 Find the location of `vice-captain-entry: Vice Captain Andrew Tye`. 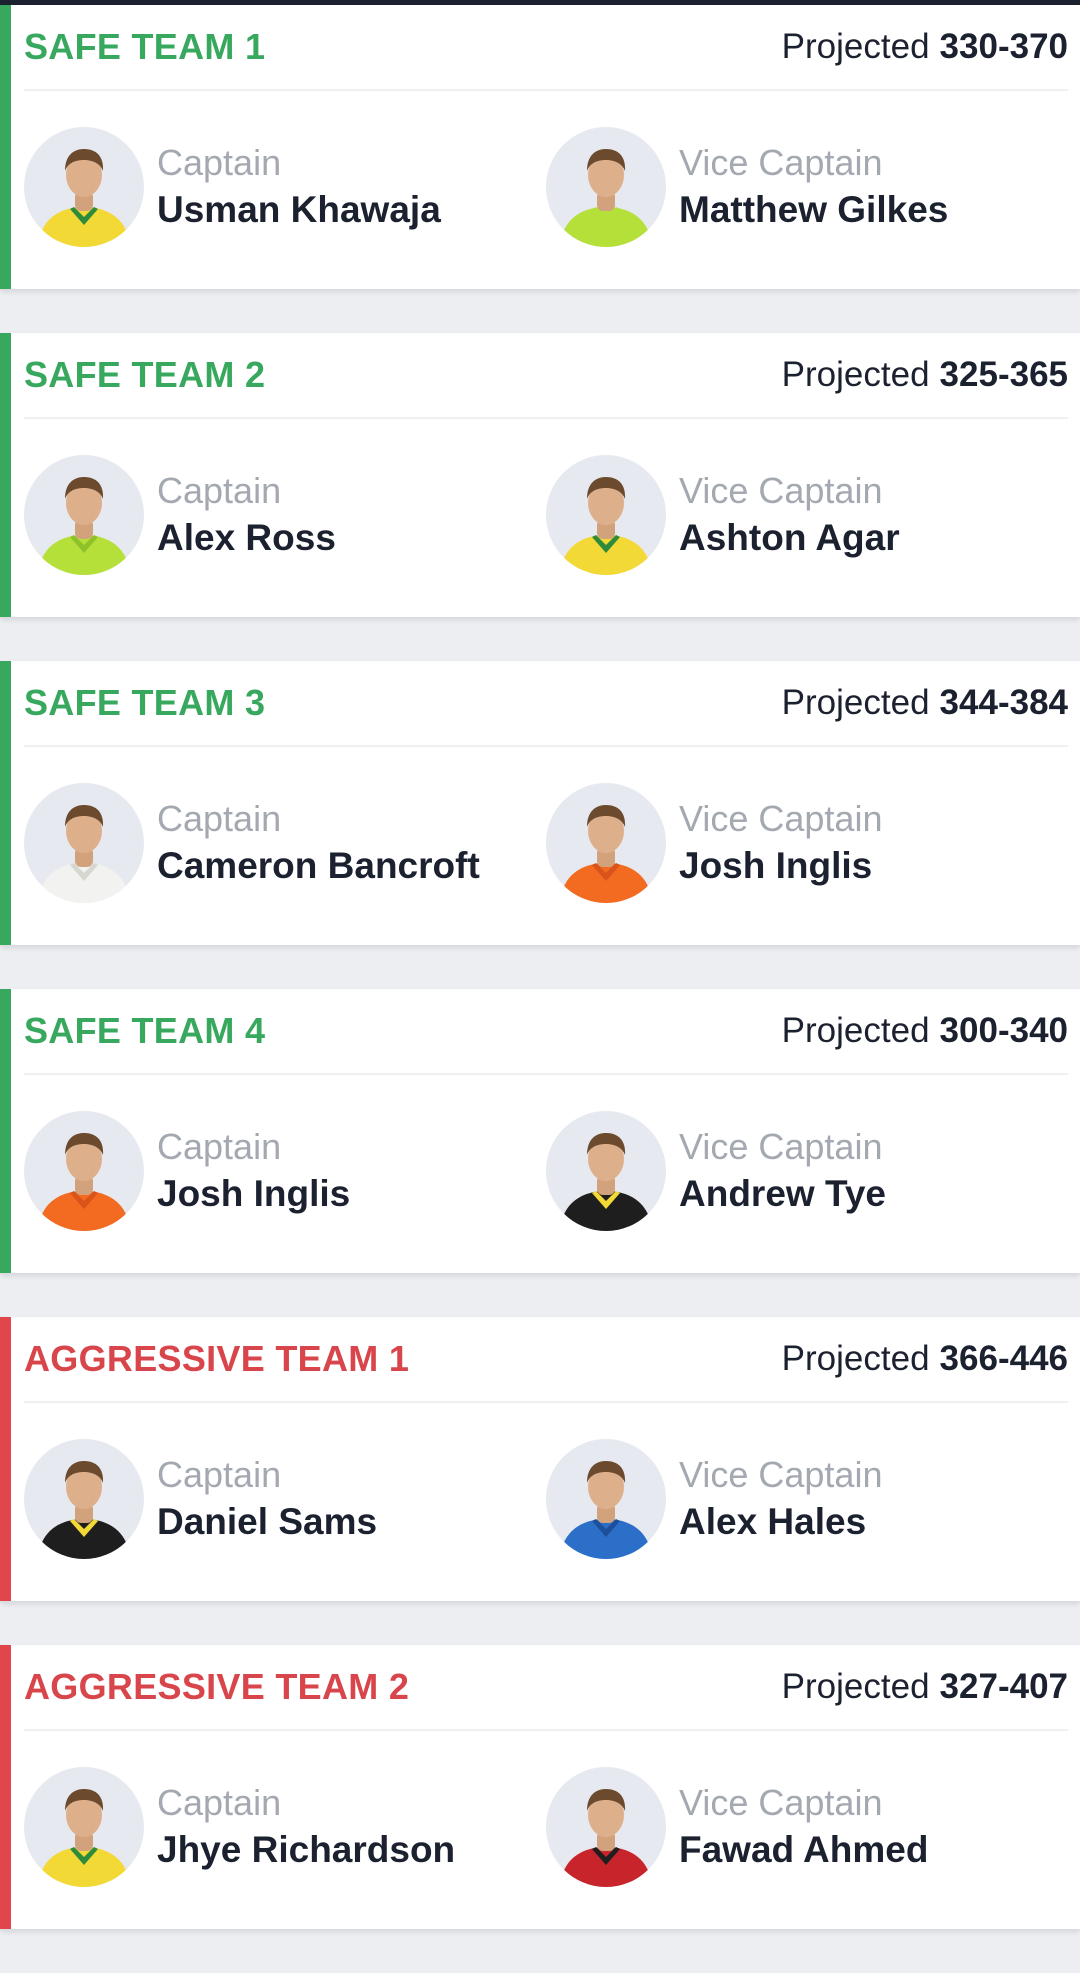

vice-captain-entry: Vice Captain Andrew Tye is located at coordinates (716, 1171).